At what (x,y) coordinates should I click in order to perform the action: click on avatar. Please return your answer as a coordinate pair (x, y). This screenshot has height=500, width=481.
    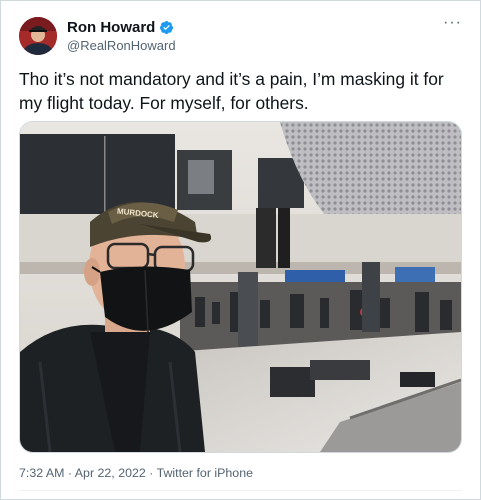
    Looking at the image, I should click on (38, 36).